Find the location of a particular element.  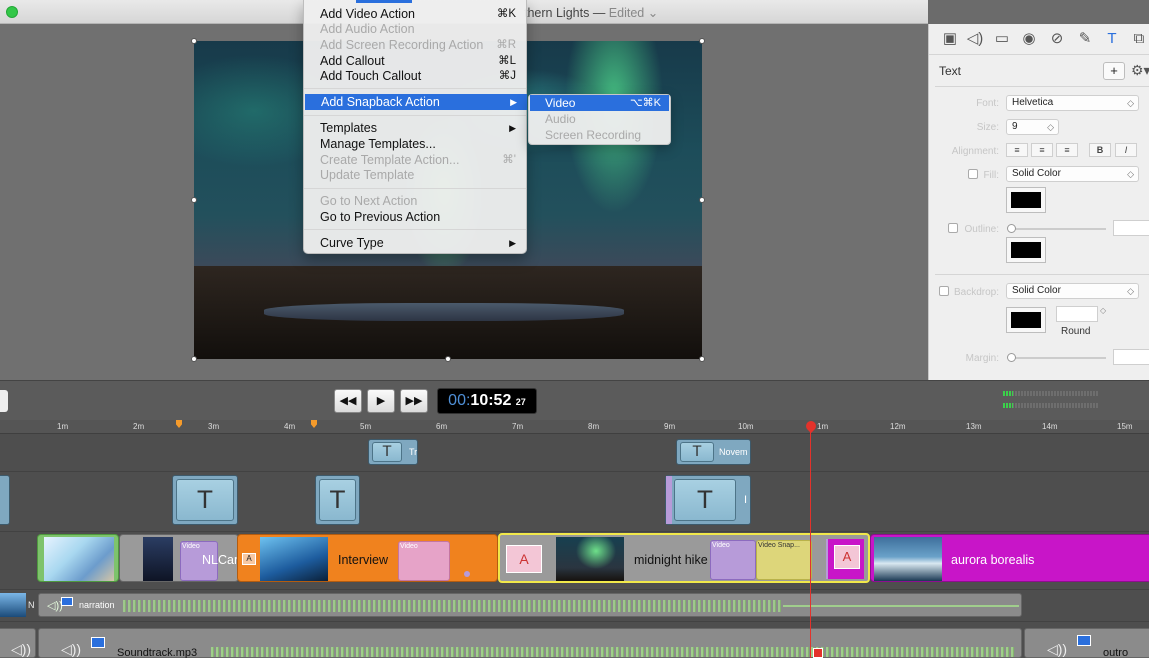

submenu-item-audio: Audio is located at coordinates (560, 119).